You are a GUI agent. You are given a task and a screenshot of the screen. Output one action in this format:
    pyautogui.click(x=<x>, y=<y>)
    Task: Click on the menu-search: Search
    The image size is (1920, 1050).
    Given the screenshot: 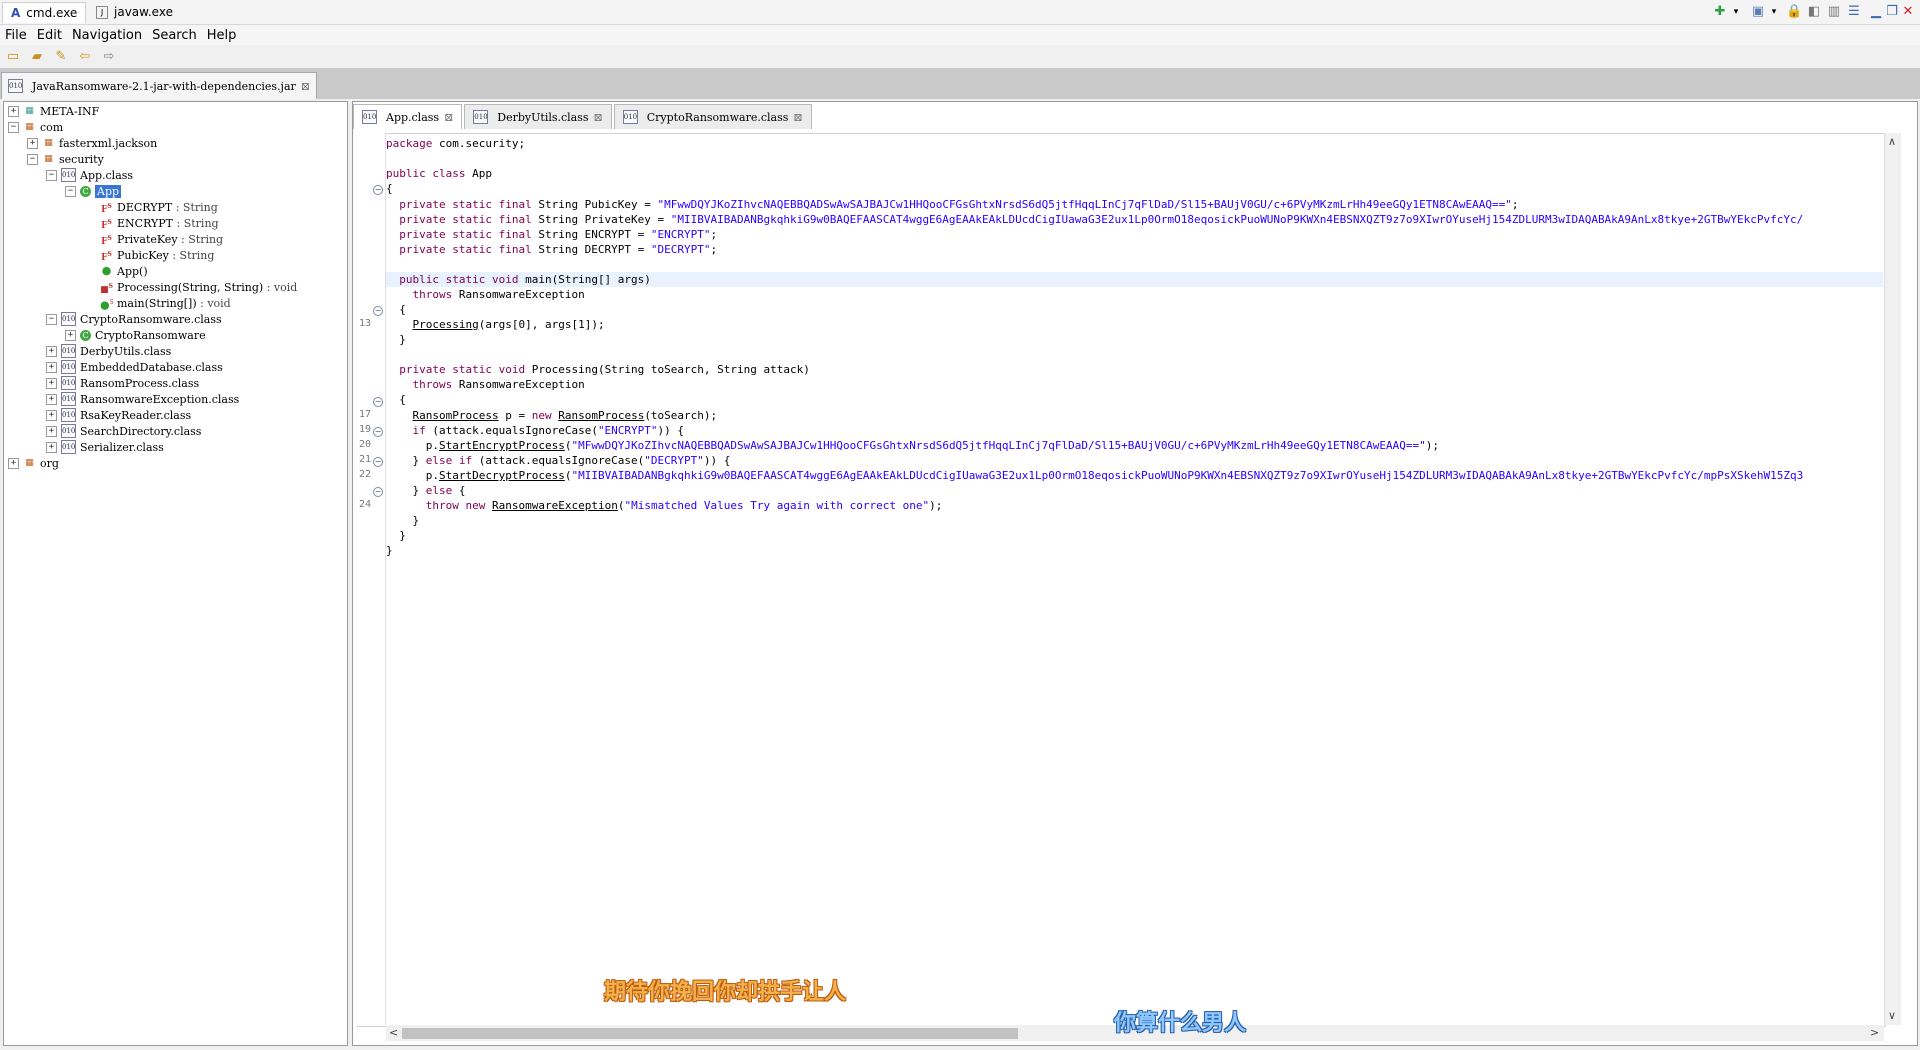 What is the action you would take?
    pyautogui.click(x=174, y=35)
    